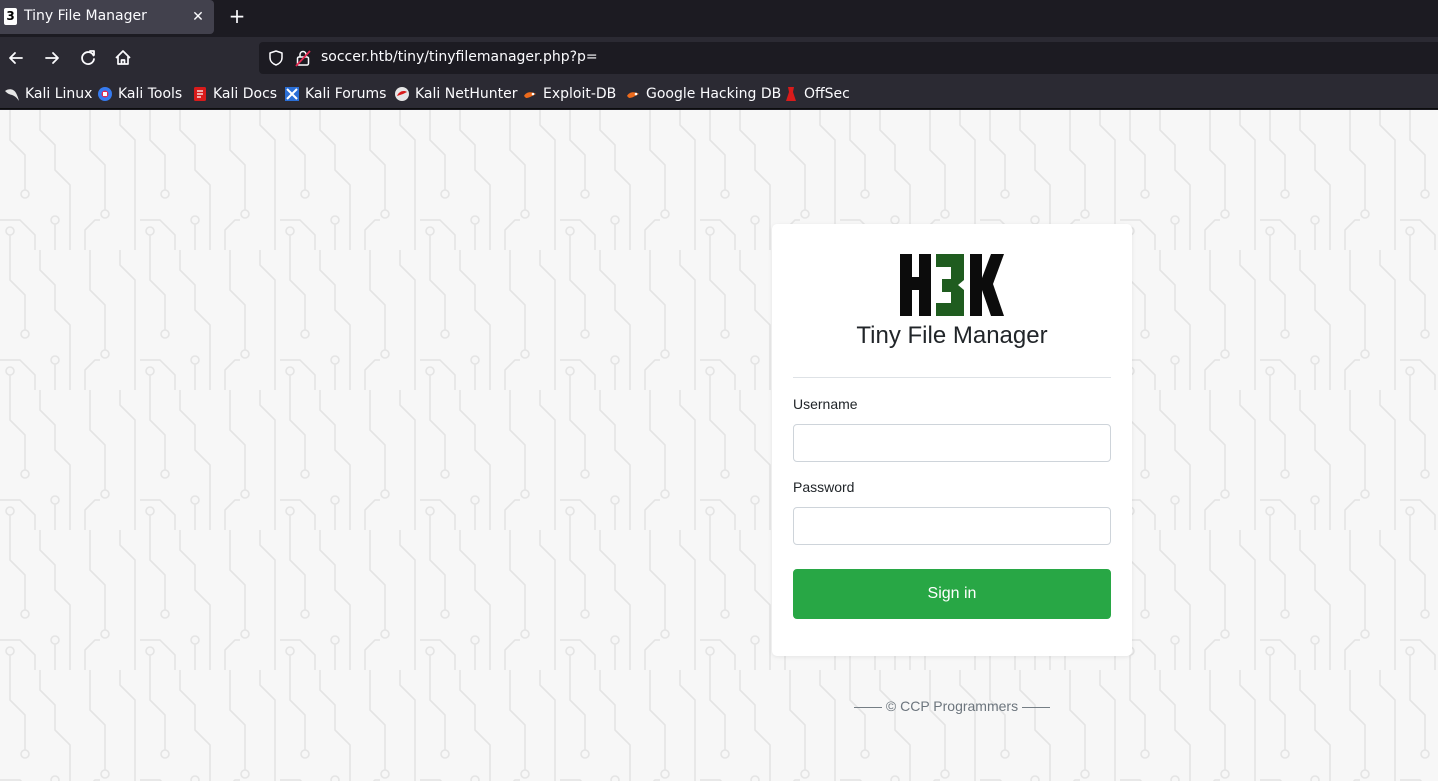 Image resolution: width=1438 pixels, height=781 pixels. Describe the element at coordinates (200, 94) in the screenshot. I see `kali-docs-icon` at that location.